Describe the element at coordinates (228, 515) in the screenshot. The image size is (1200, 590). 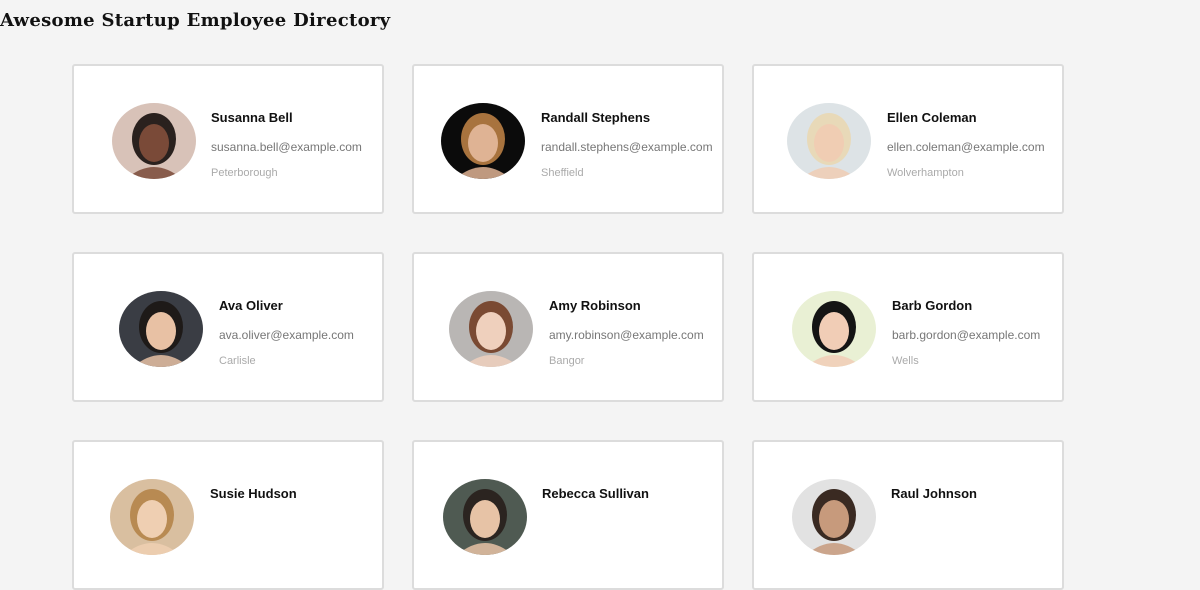
I see `employee-card: Susie Hudson` at that location.